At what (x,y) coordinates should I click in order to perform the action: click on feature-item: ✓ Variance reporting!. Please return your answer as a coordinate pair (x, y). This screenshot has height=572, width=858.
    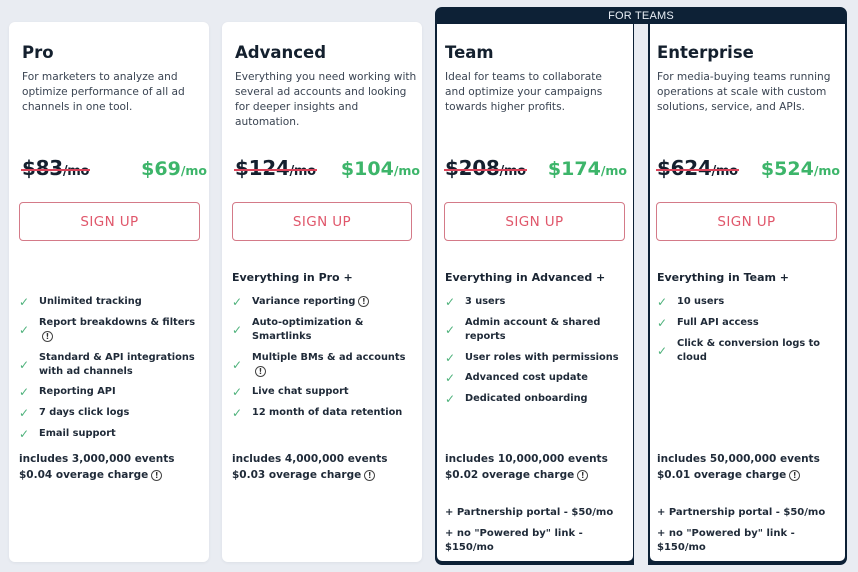
    Looking at the image, I should click on (324, 302).